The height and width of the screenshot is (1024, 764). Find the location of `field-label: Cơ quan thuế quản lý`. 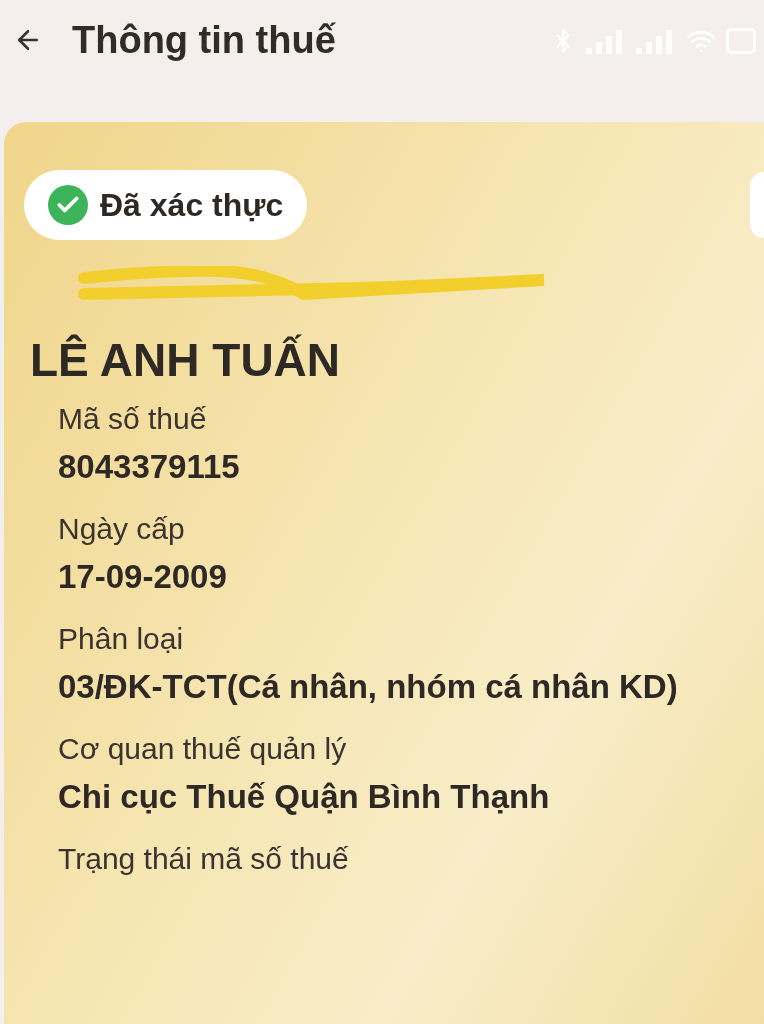

field-label: Cơ quan thuế quản lý is located at coordinates (203, 749).